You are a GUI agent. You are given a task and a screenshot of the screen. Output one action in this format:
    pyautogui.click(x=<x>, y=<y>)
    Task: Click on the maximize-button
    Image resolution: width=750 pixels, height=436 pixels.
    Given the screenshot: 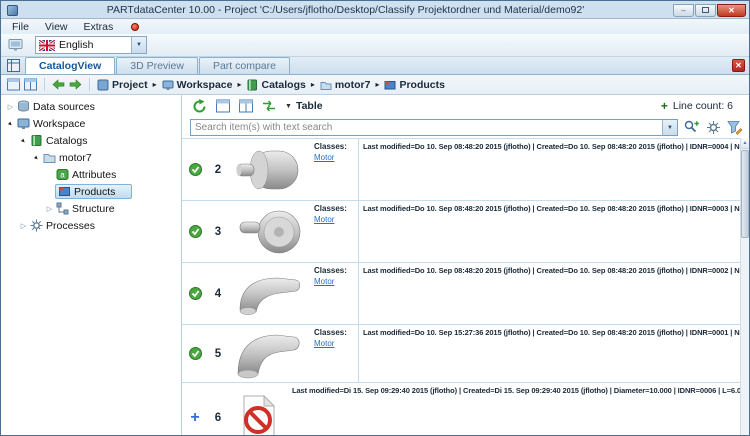 What is the action you would take?
    pyautogui.click(x=705, y=10)
    